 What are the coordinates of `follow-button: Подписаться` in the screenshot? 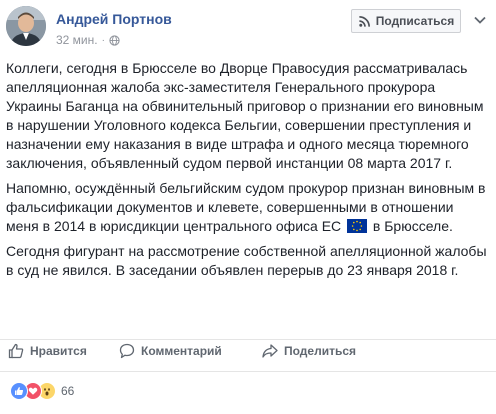 It's located at (406, 21).